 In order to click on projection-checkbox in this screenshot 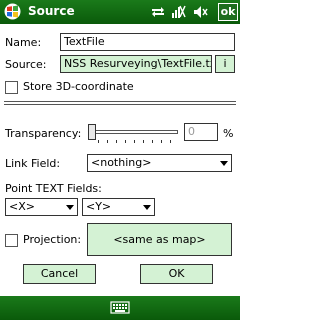, I will do `click(11, 240)`.